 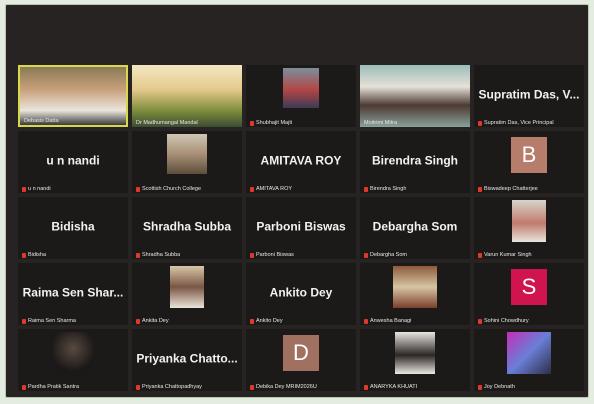 I want to click on participant-display-name: Shradha Subba, so click(x=186, y=226).